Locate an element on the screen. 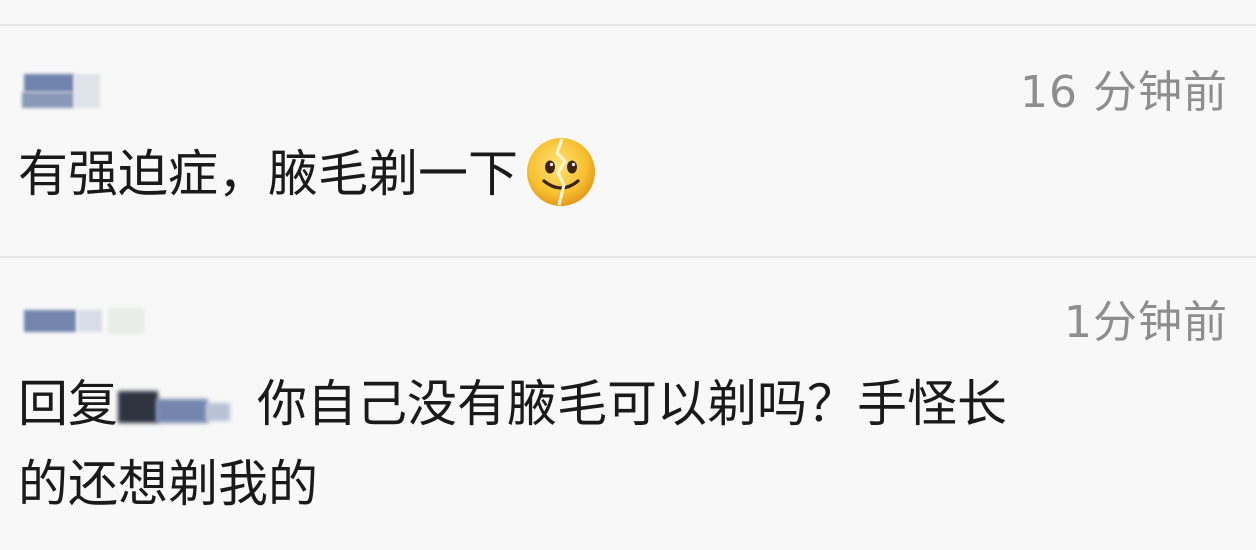  cracked-smile-emoji-icon is located at coordinates (561, 172).